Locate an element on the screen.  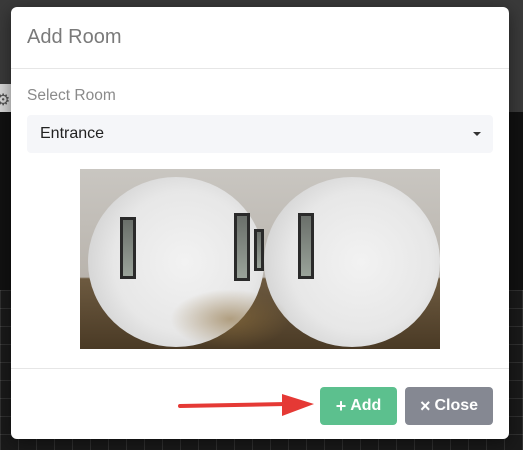
close-button-label: Close is located at coordinates (456, 405).